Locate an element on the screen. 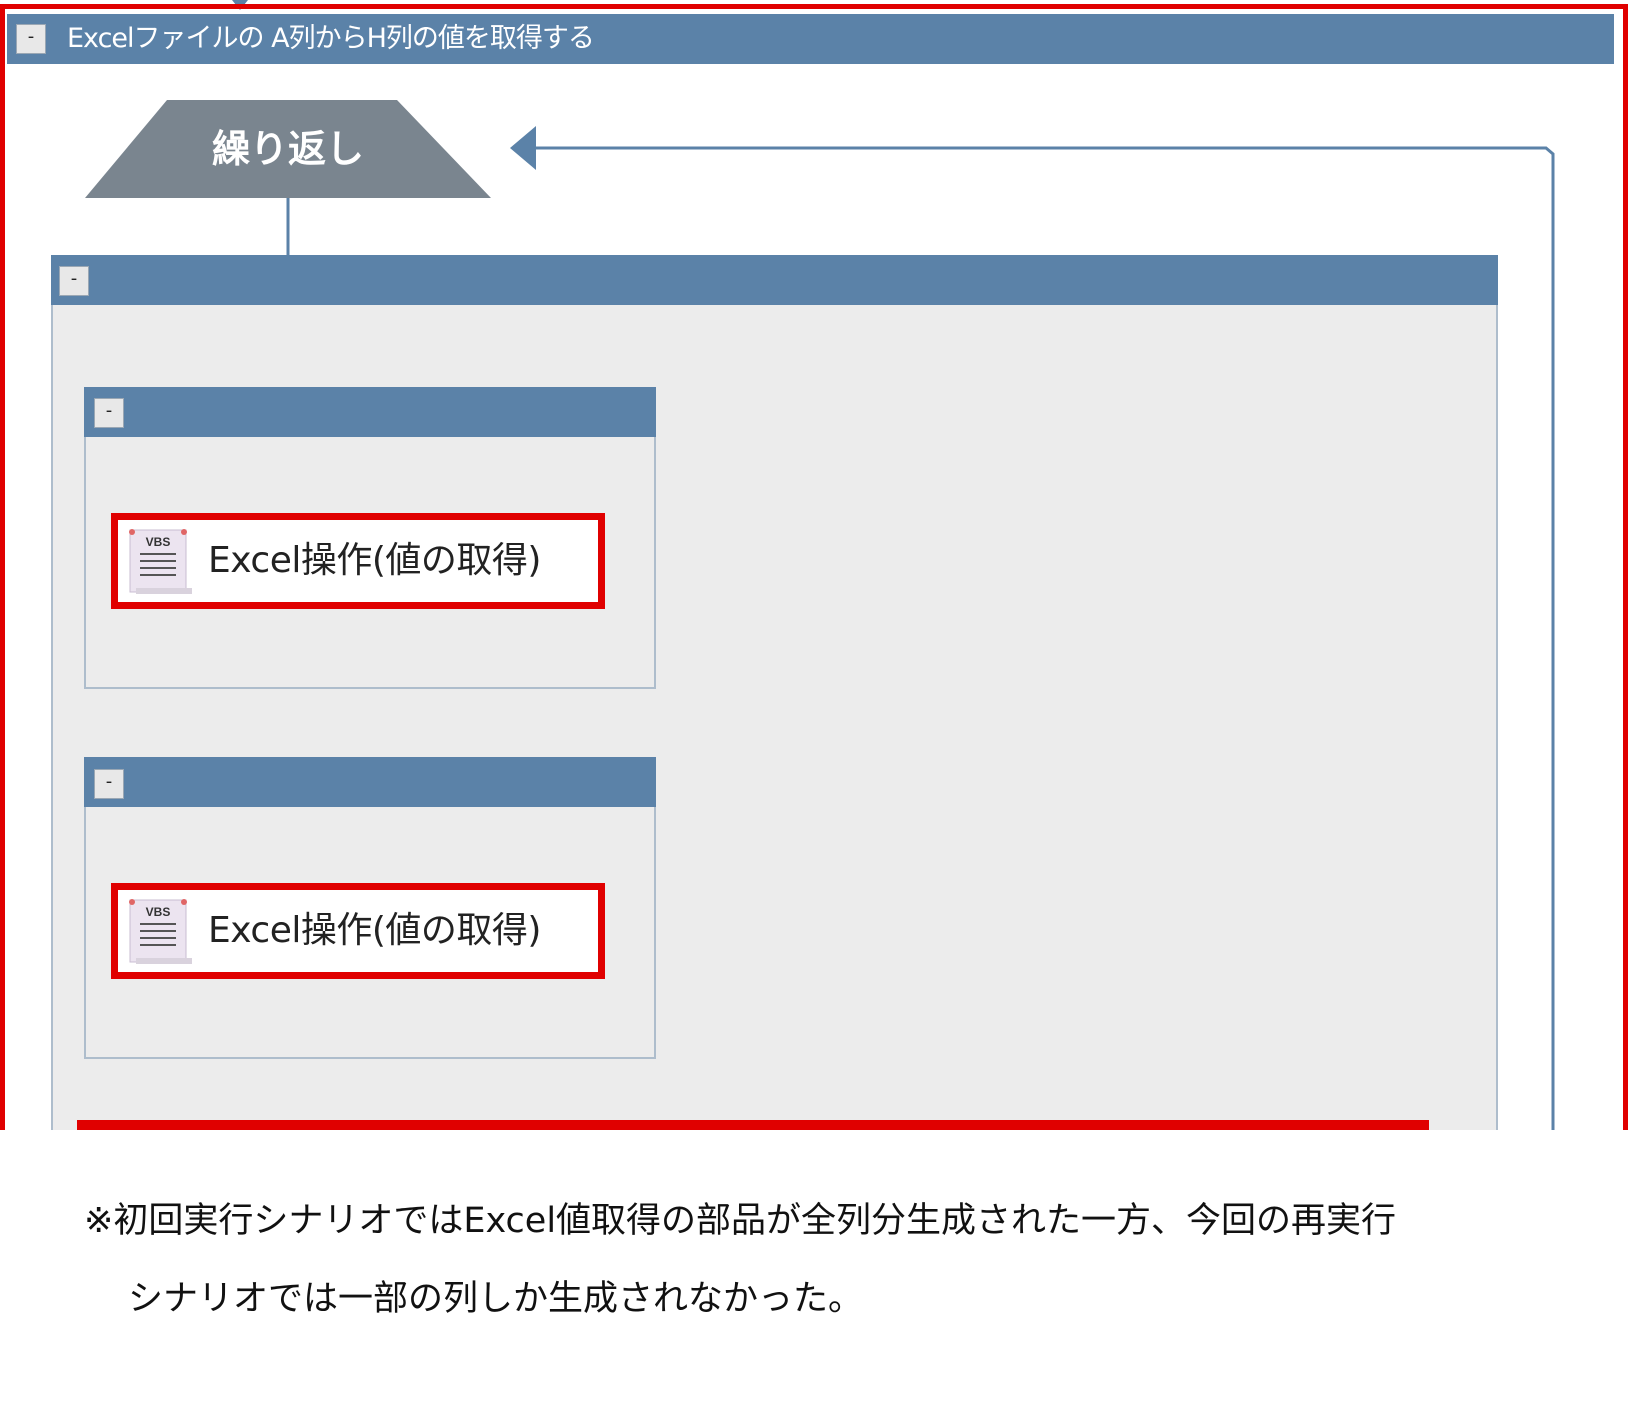 The height and width of the screenshot is (1416, 1636). inner-group-header: - is located at coordinates (774, 280).